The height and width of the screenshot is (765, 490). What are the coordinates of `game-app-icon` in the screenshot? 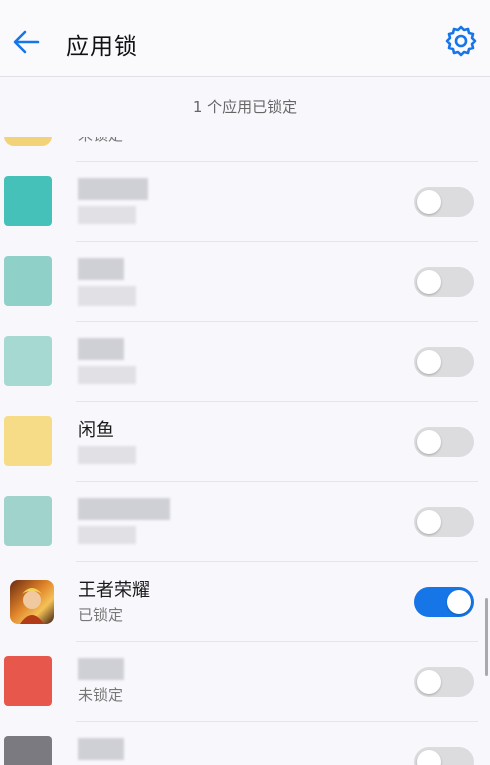 It's located at (32, 602).